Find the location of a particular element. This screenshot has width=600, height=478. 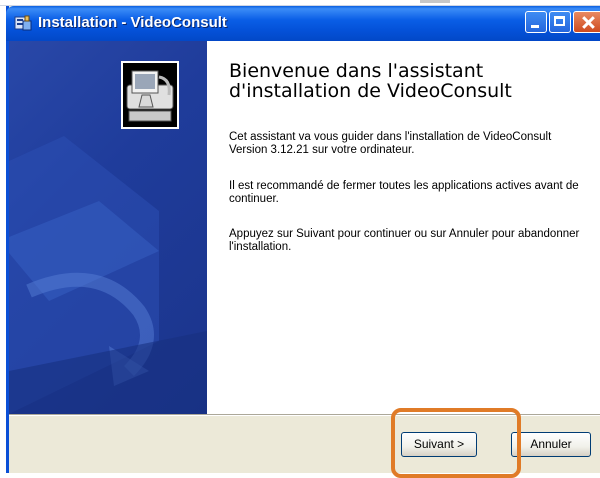

maximize-button is located at coordinates (560, 22).